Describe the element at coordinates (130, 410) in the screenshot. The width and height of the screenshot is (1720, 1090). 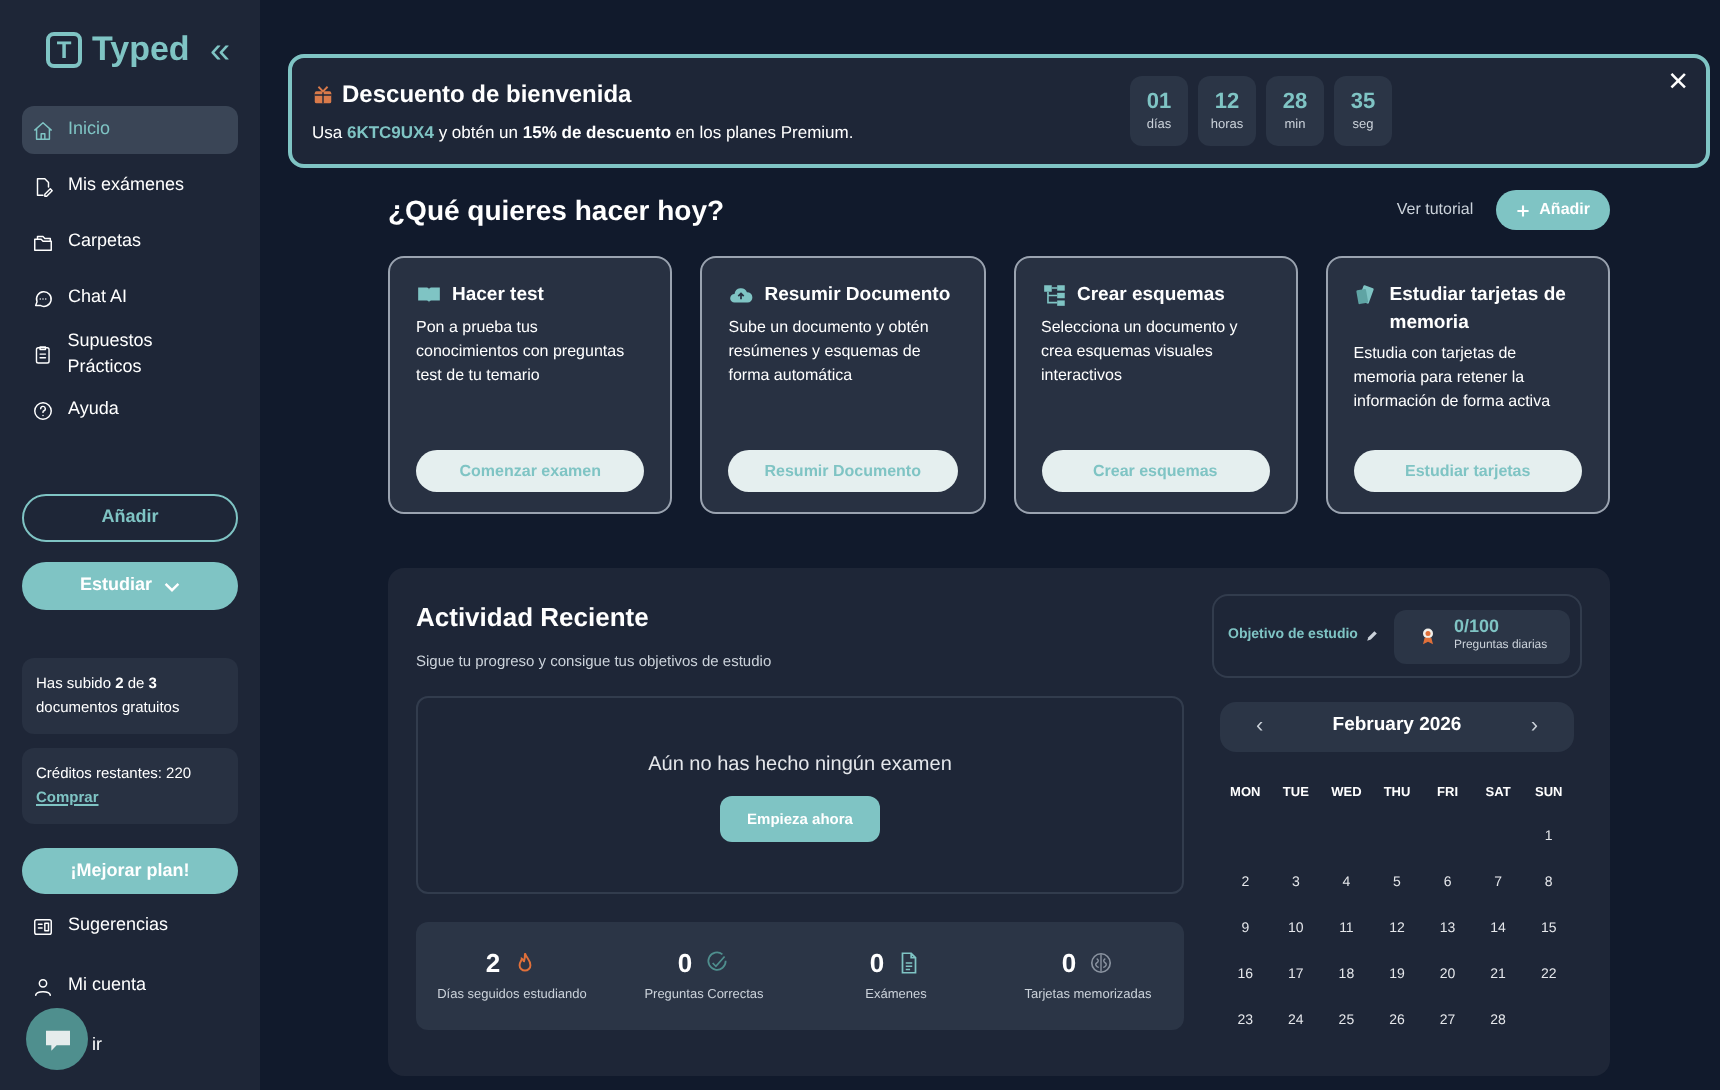
I see `sidebar-item: Ayuda` at that location.